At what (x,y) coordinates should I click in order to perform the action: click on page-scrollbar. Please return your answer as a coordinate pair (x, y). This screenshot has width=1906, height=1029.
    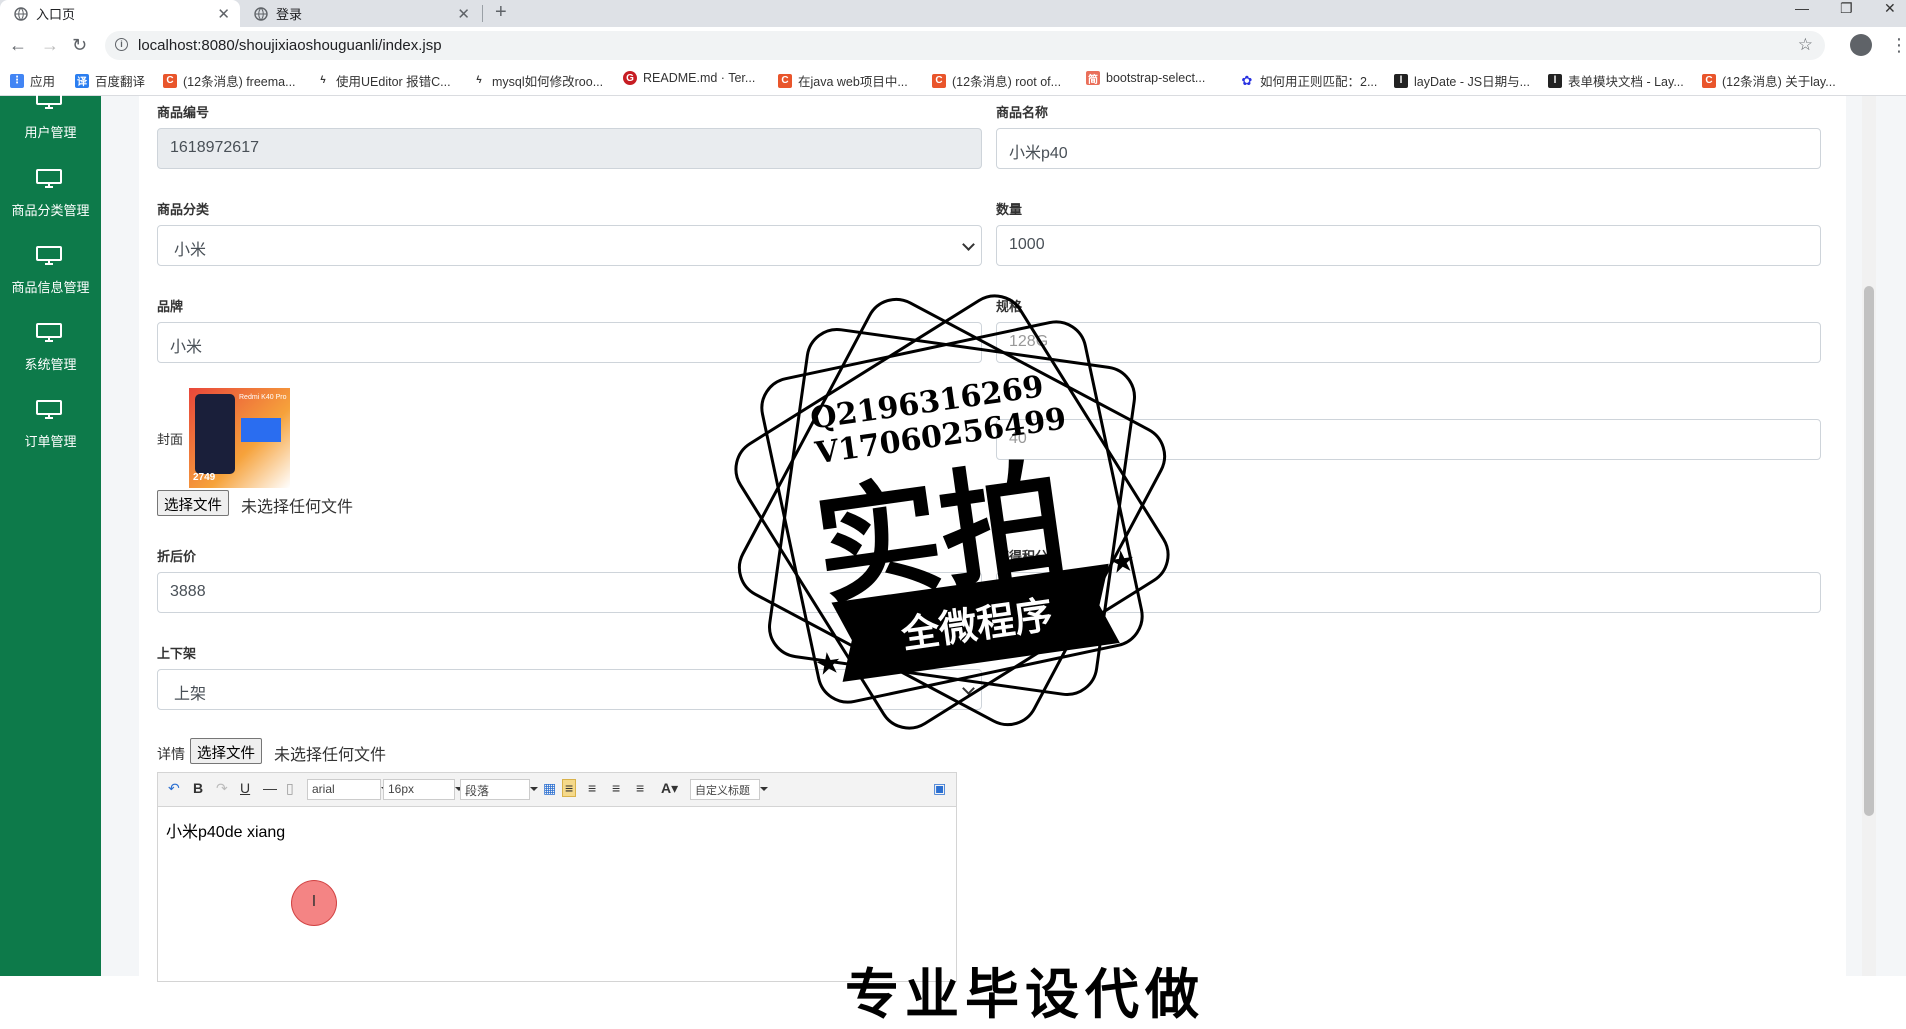
    Looking at the image, I should click on (1869, 536).